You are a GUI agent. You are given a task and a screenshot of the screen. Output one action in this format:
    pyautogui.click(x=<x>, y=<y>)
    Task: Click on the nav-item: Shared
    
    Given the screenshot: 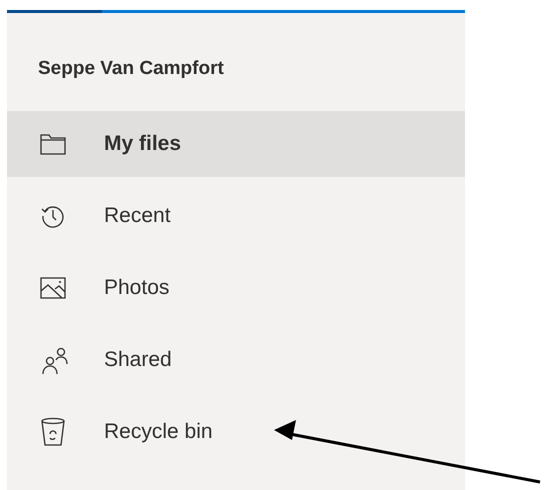 What is the action you would take?
    pyautogui.click(x=236, y=359)
    